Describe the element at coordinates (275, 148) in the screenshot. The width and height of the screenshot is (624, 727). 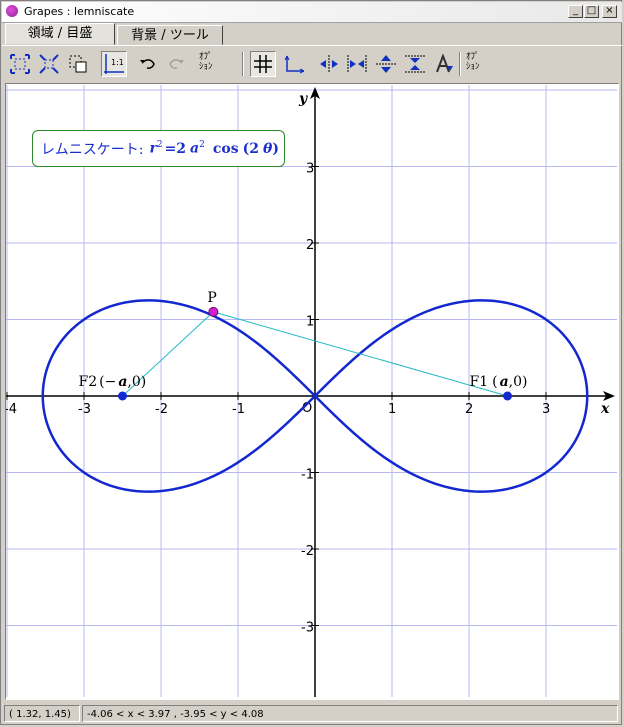
I see `formula-close: )` at that location.